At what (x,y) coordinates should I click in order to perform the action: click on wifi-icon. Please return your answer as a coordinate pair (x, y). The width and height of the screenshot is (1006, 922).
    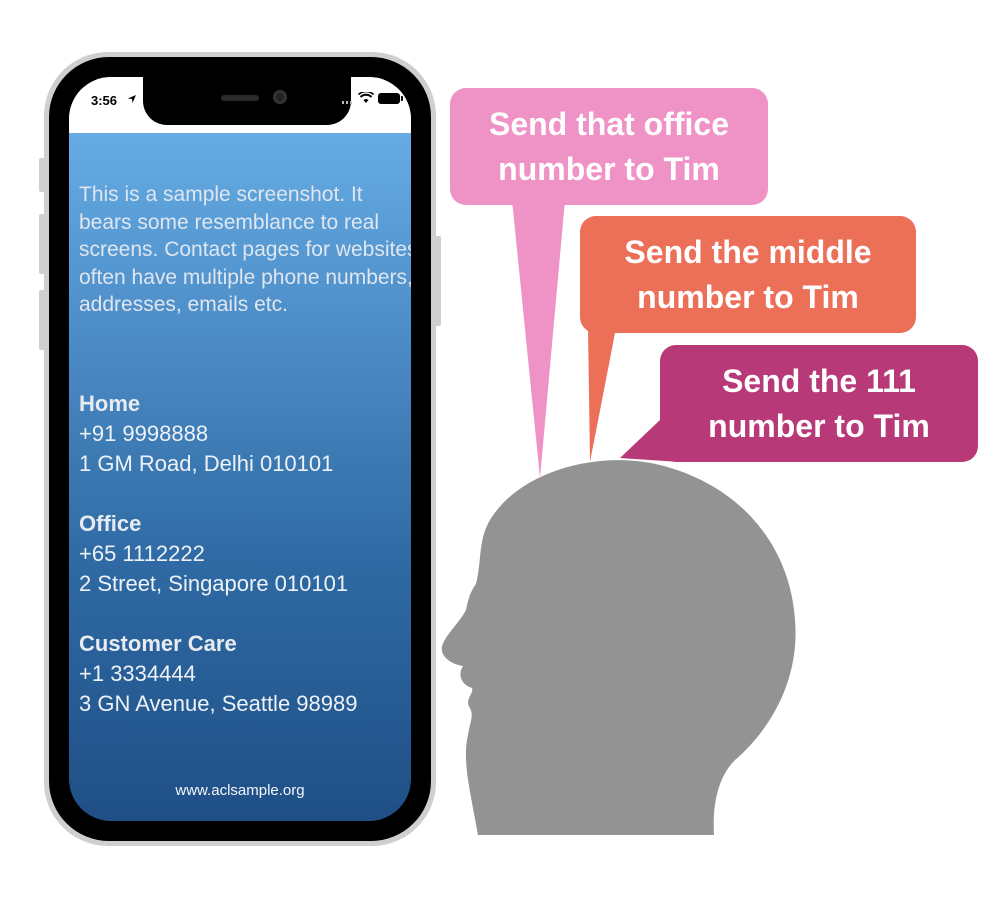
    Looking at the image, I should click on (366, 97).